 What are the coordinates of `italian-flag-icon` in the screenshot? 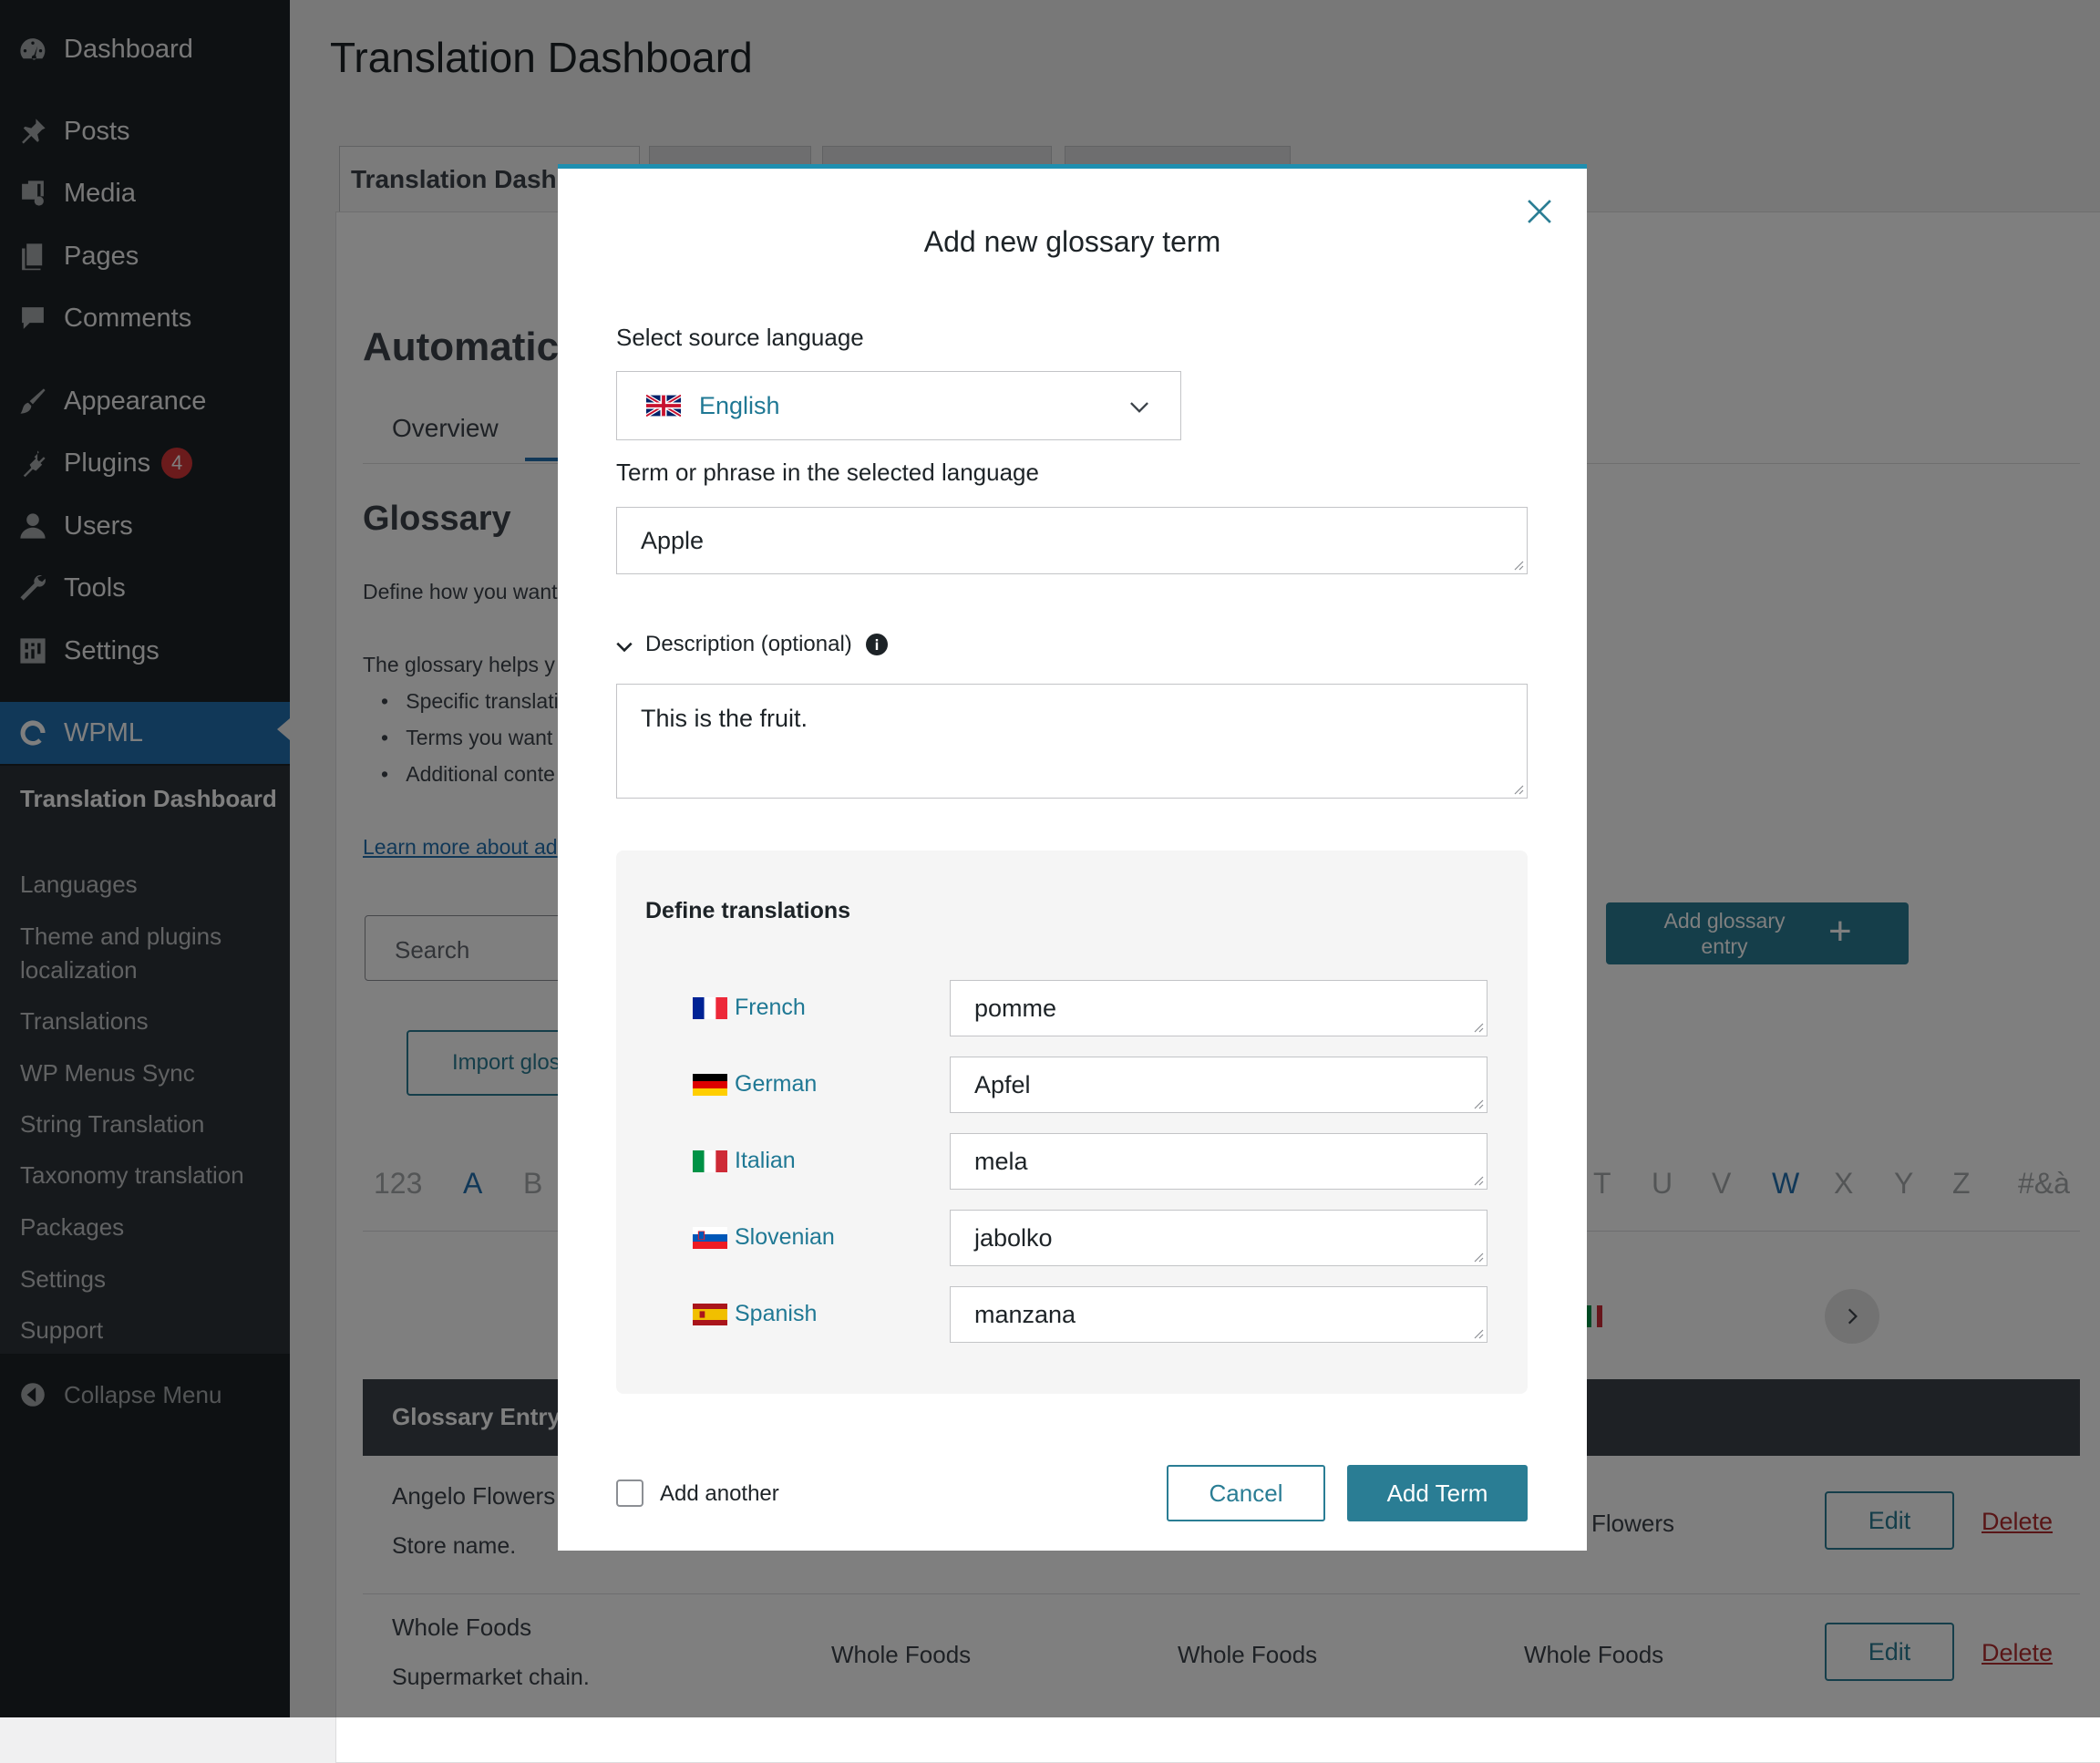 It's located at (710, 1161).